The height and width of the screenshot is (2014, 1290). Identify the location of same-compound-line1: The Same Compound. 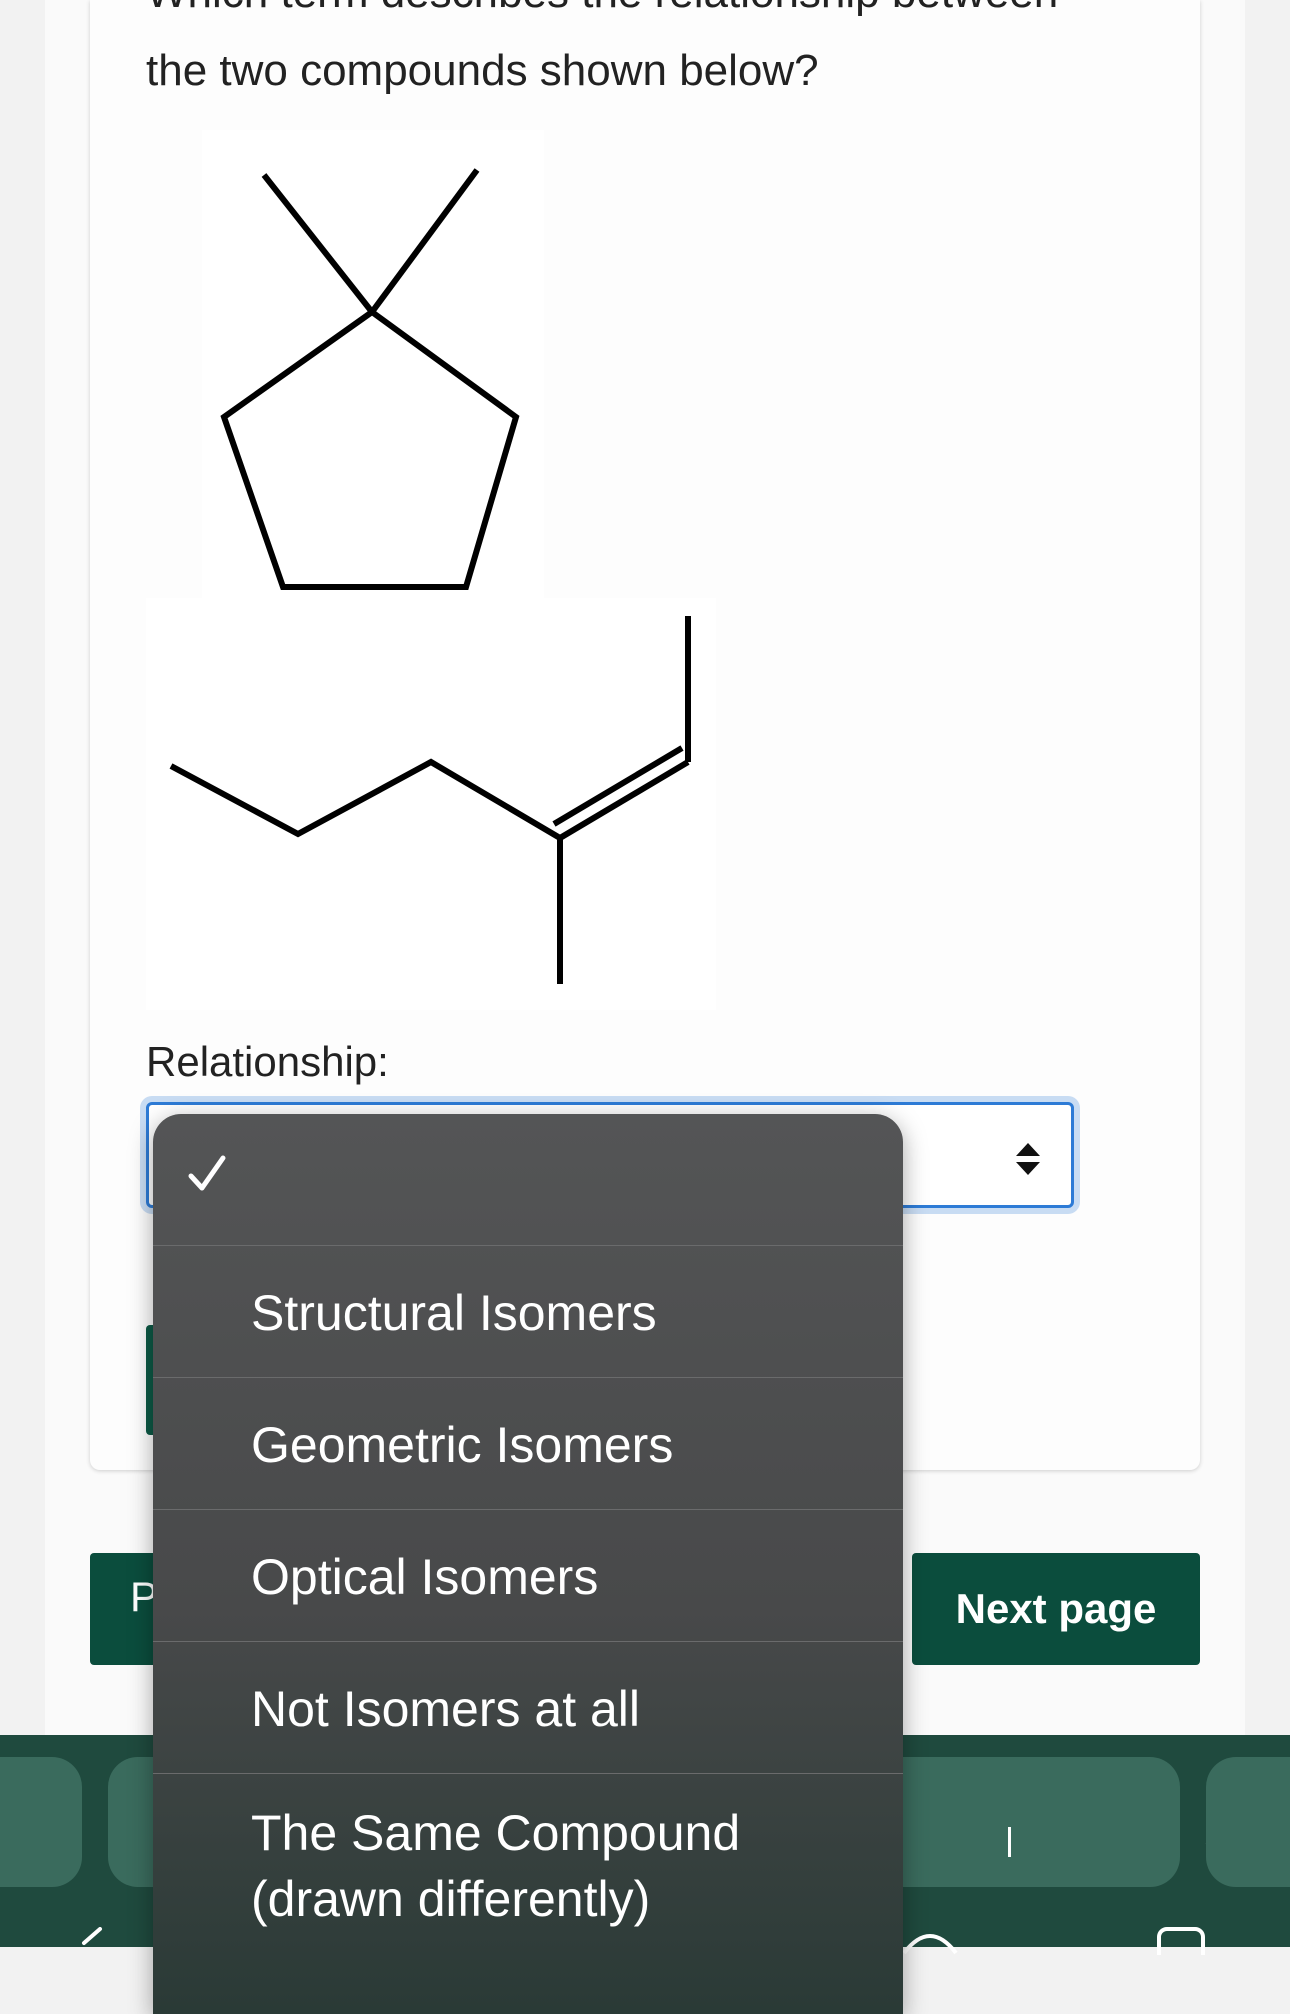
(496, 1833).